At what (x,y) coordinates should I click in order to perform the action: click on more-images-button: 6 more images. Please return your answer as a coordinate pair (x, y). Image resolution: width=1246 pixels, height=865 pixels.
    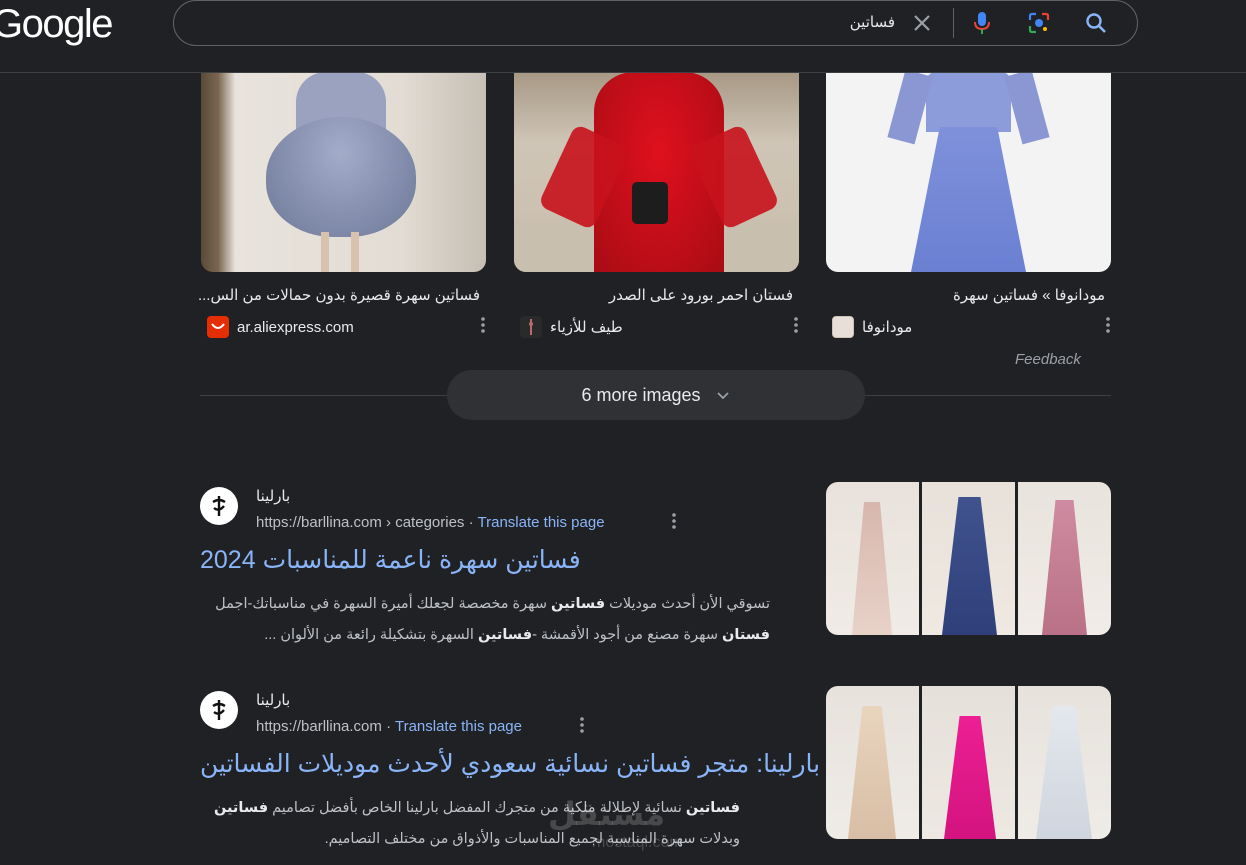
    Looking at the image, I should click on (656, 395).